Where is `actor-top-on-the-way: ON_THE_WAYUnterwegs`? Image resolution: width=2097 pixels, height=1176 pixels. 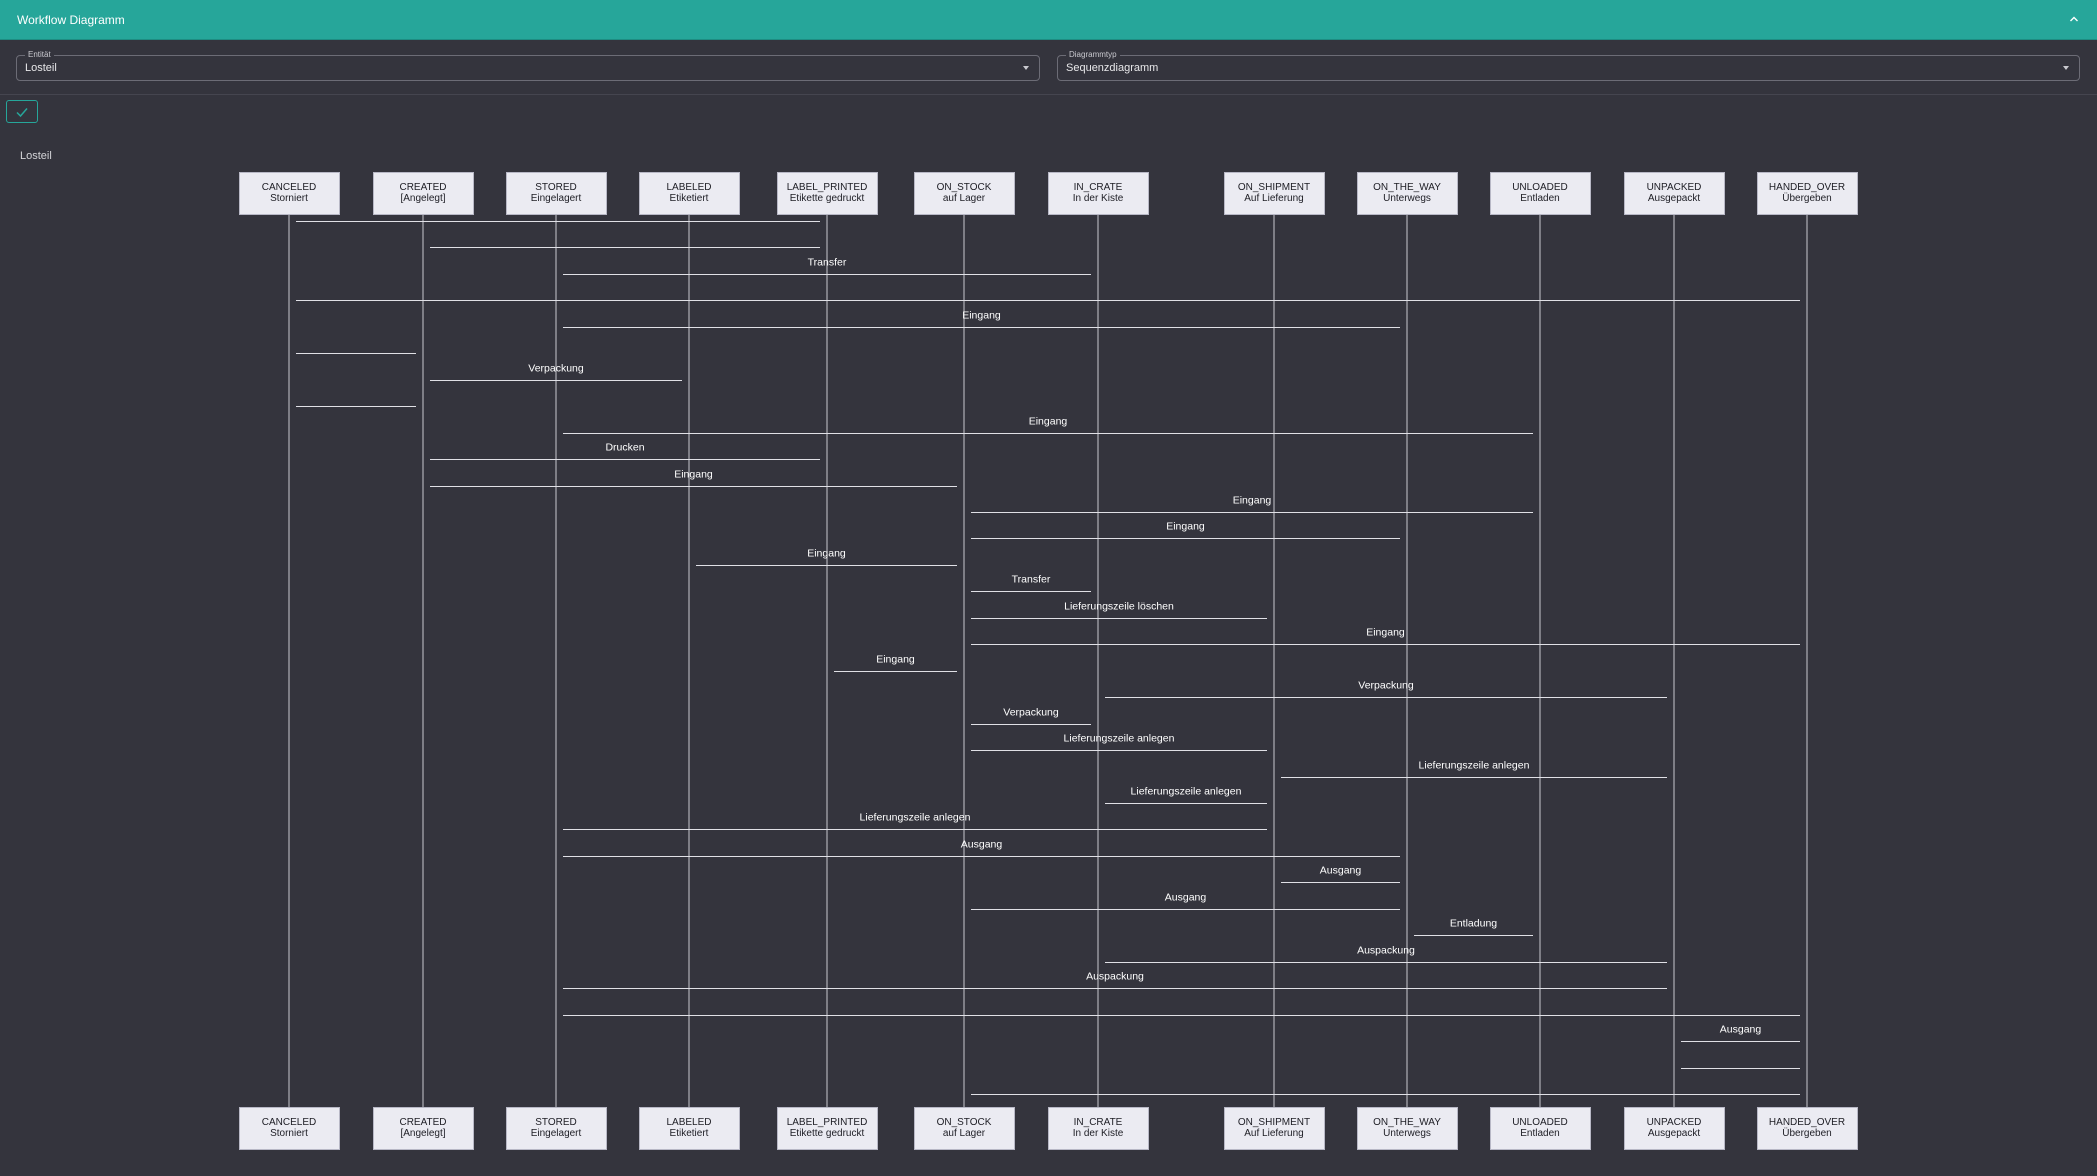
actor-top-on-the-way: ON_THE_WAYUnterwegs is located at coordinates (1407, 193).